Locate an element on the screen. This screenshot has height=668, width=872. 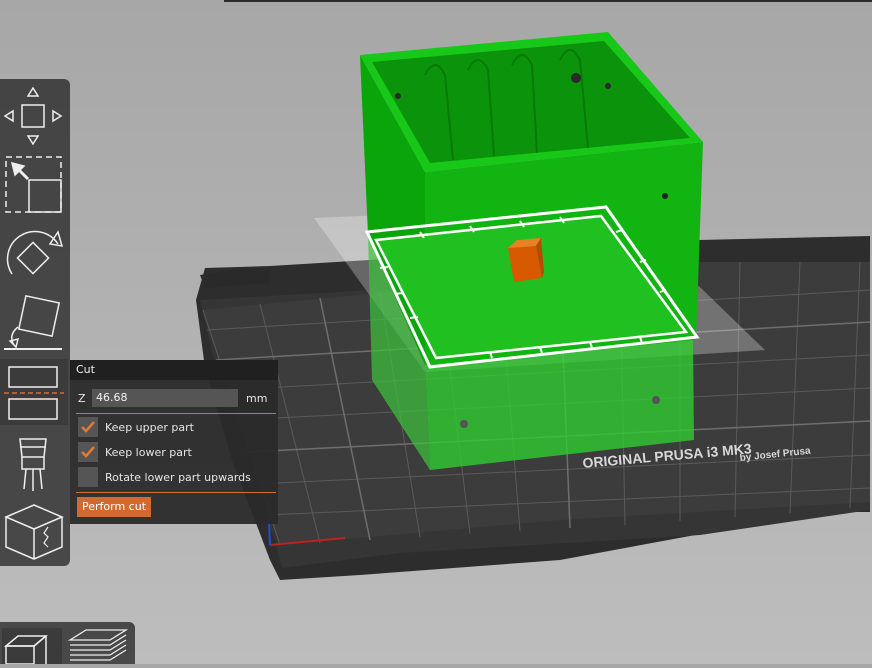
cut-tool is located at coordinates (34, 392).